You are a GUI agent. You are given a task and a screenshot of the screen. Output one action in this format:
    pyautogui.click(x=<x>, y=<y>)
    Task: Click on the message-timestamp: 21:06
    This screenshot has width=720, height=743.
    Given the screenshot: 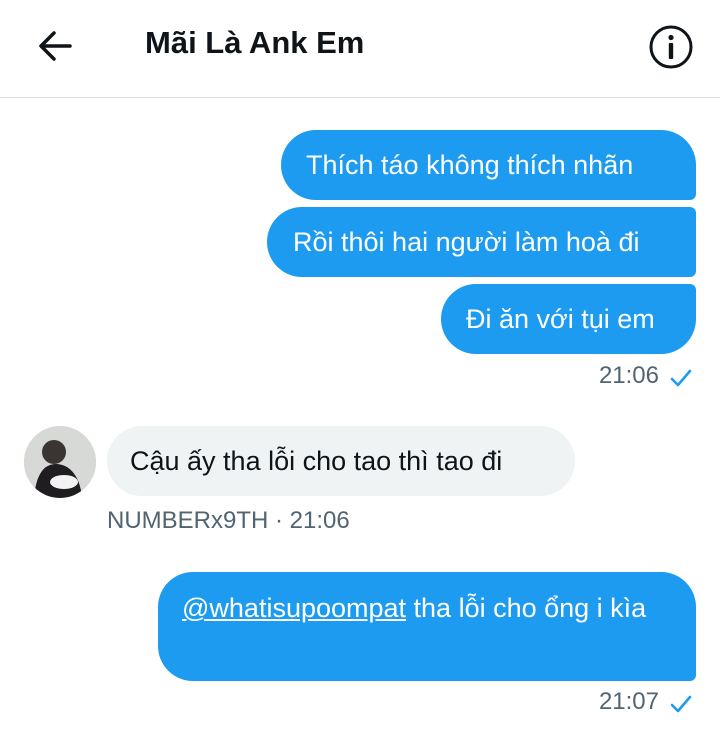 What is the action you would take?
    pyautogui.click(x=628, y=375)
    